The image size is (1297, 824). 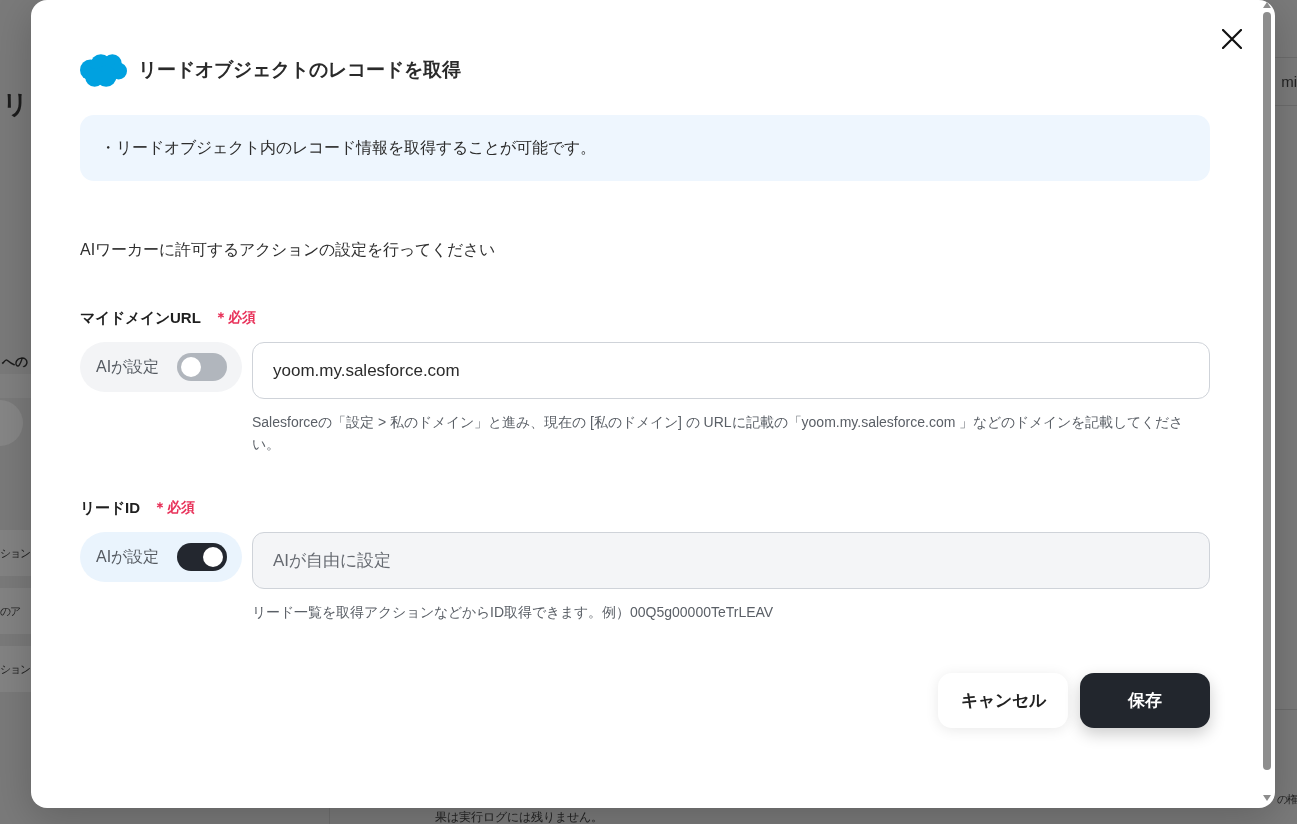 I want to click on scrollbar-thumb, so click(x=1267, y=391).